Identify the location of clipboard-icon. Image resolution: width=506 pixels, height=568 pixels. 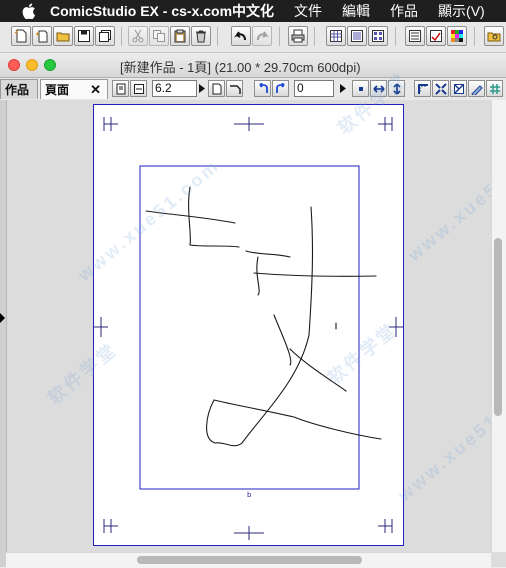
(180, 36).